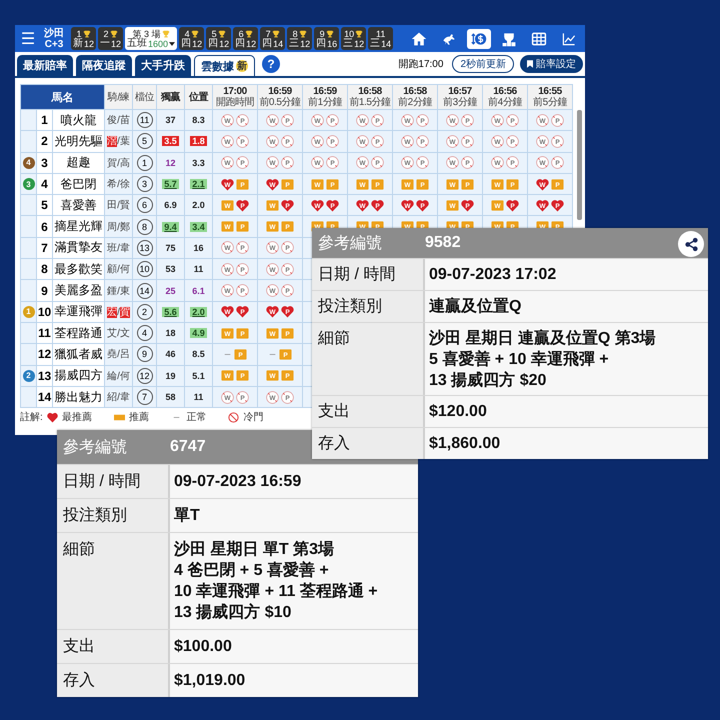 Image resolution: width=720 pixels, height=720 pixels. What do you see at coordinates (118, 97) in the screenshot?
I see `column-header: 騎/練` at bounding box center [118, 97].